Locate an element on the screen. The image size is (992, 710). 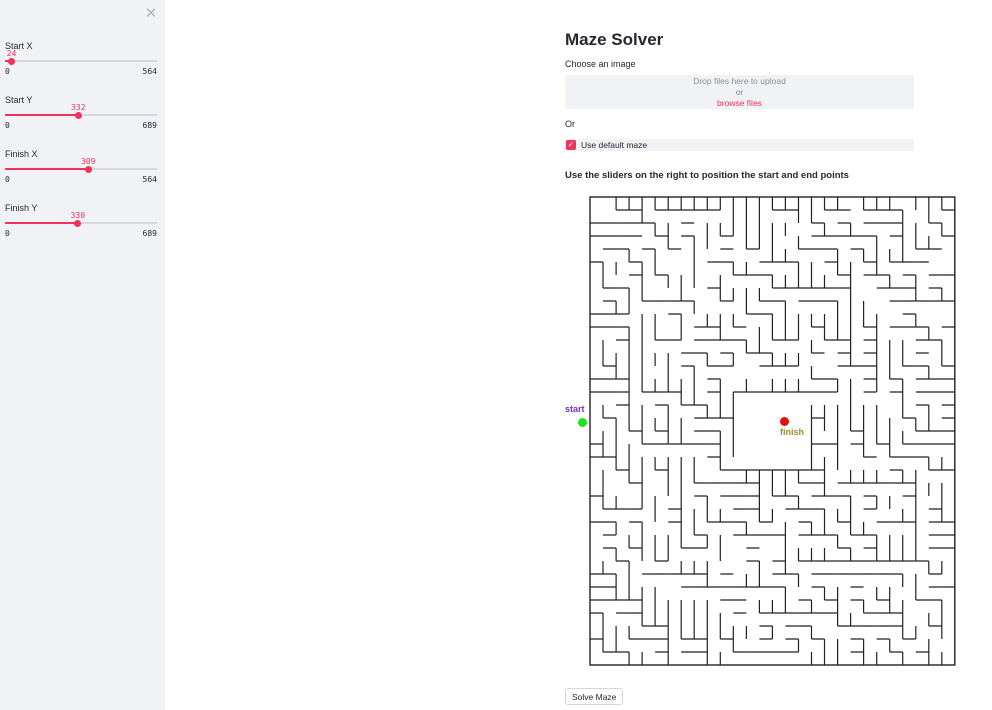
use-default-maze-checkbox: ✓ Use default maze is located at coordinates (739, 145).